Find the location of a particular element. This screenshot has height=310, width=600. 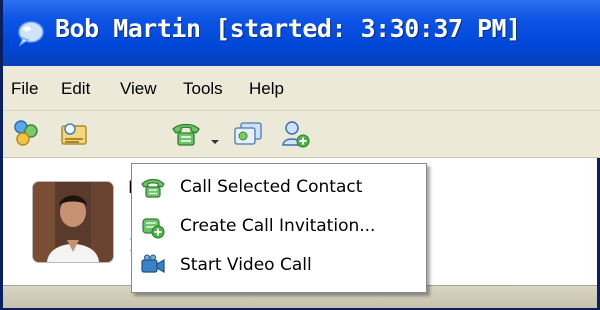

directory-button is located at coordinates (74, 134).